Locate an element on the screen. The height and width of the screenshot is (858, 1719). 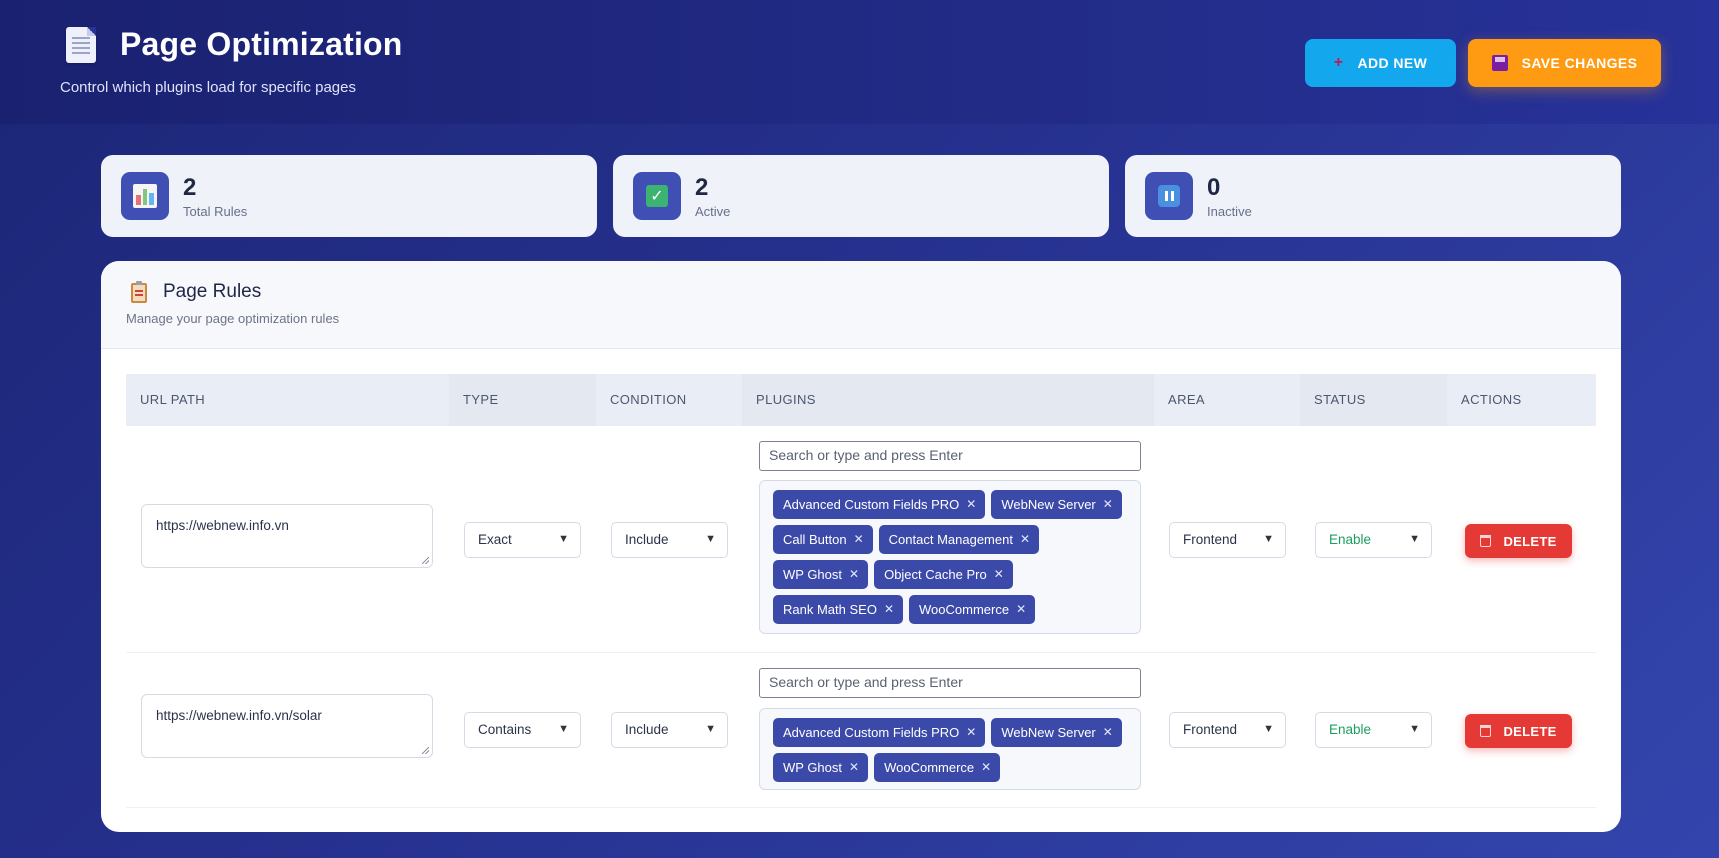
save-changes-button: SAVE CHANGES is located at coordinates (1564, 63).